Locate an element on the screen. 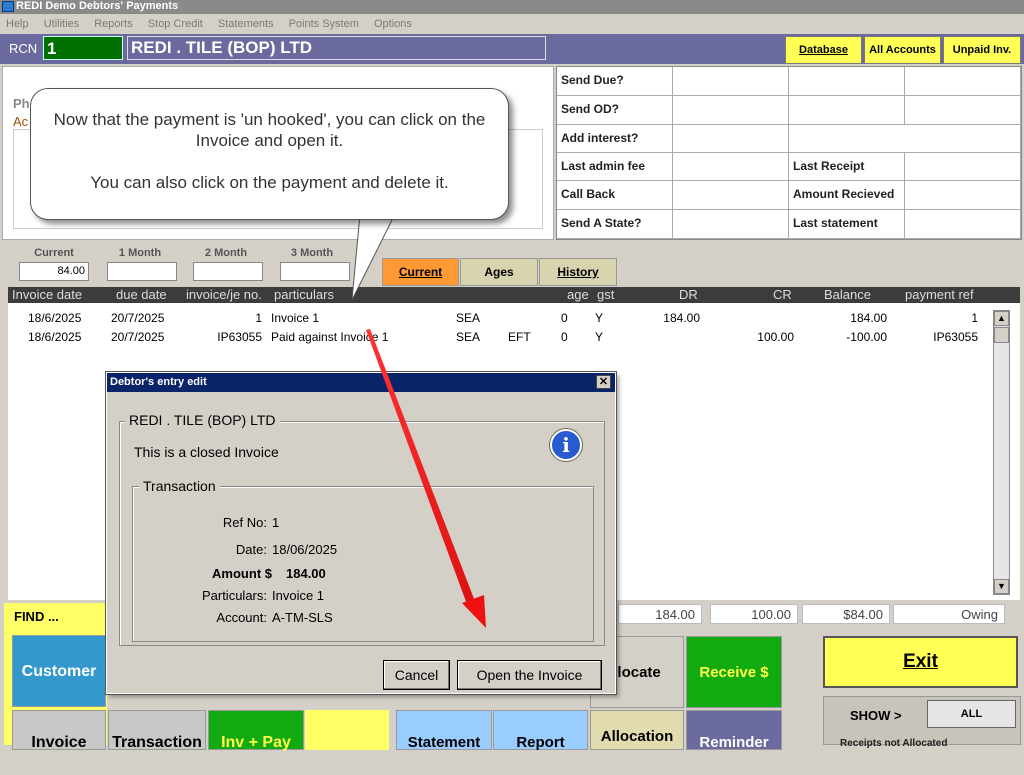 The height and width of the screenshot is (775, 1024). cell-type: EFT is located at coordinates (519, 337).